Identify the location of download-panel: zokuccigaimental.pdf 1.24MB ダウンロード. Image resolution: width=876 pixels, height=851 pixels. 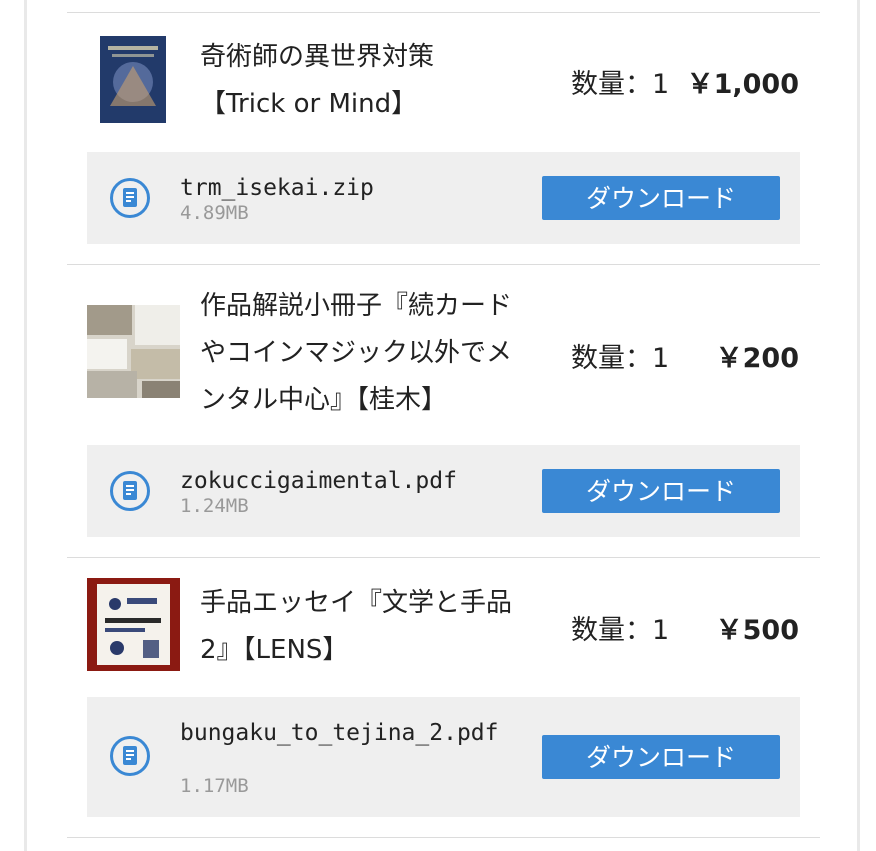
(443, 491).